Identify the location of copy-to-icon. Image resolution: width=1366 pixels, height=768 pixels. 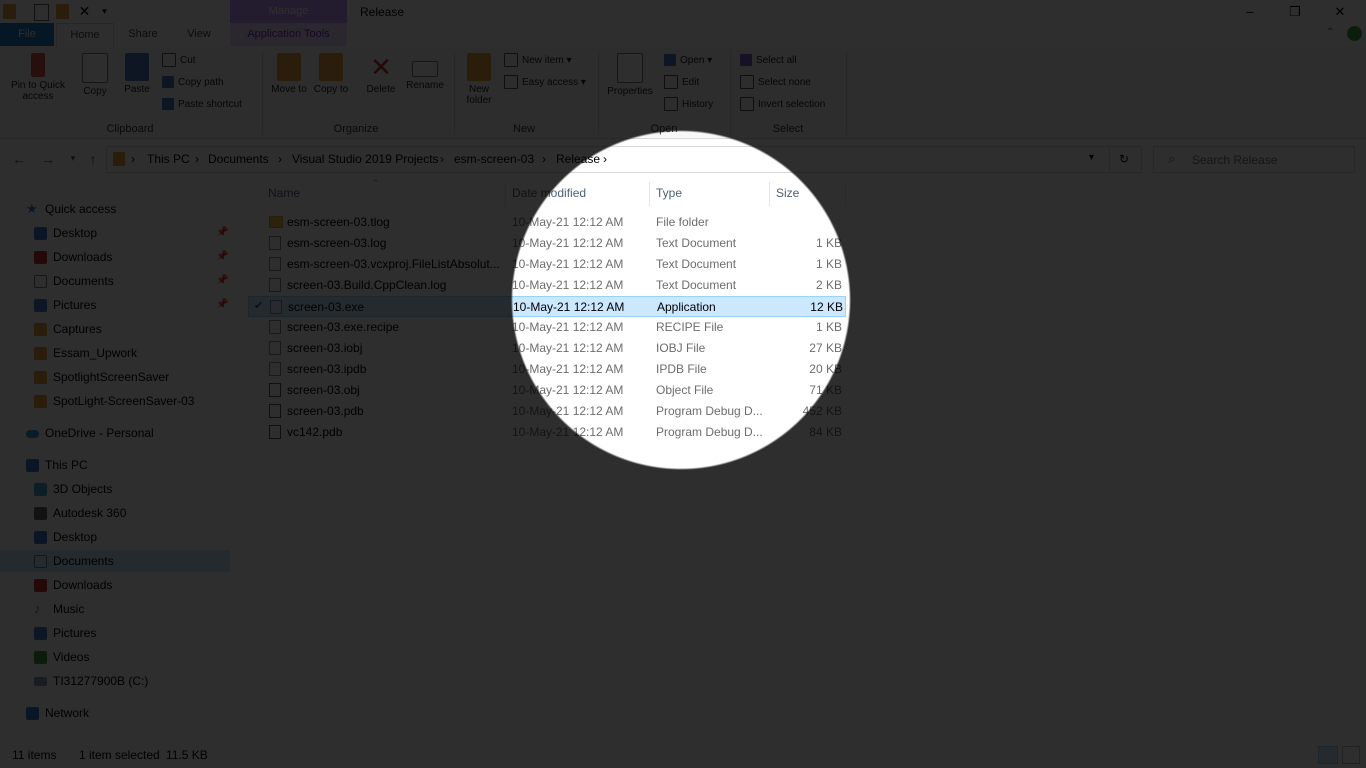
(331, 67).